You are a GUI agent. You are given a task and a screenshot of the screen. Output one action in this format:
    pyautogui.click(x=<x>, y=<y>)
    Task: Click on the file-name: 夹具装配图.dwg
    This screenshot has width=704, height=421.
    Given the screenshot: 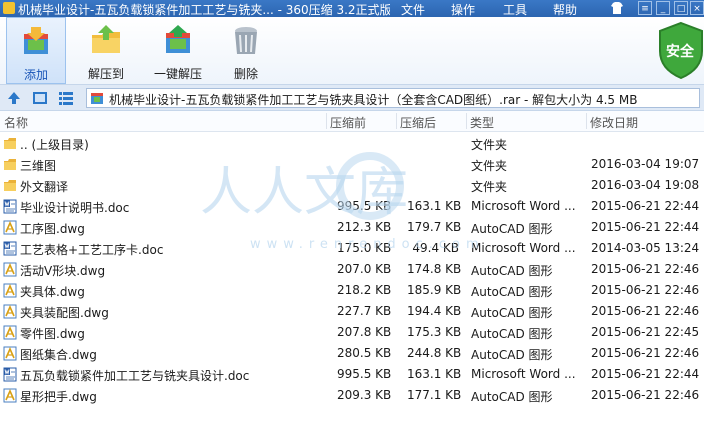 What is the action you would take?
    pyautogui.click(x=64, y=313)
    